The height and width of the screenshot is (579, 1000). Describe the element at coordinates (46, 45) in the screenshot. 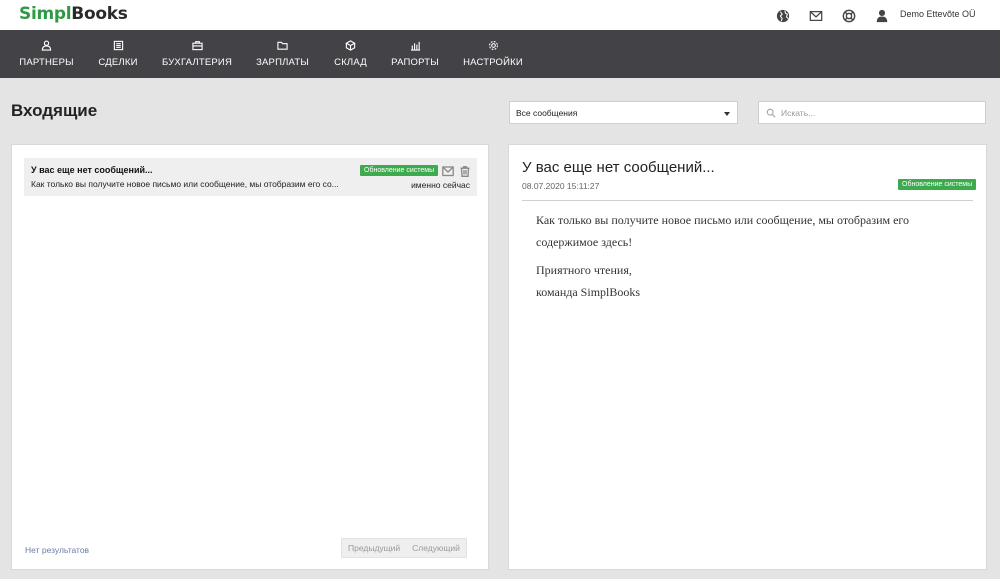

I see `partners-icon` at that location.